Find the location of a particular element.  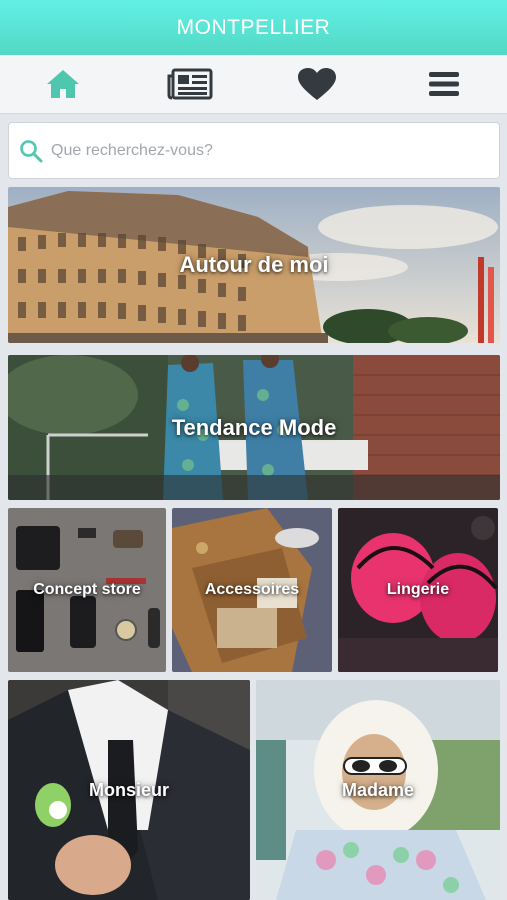

search-icon is located at coordinates (31, 150).